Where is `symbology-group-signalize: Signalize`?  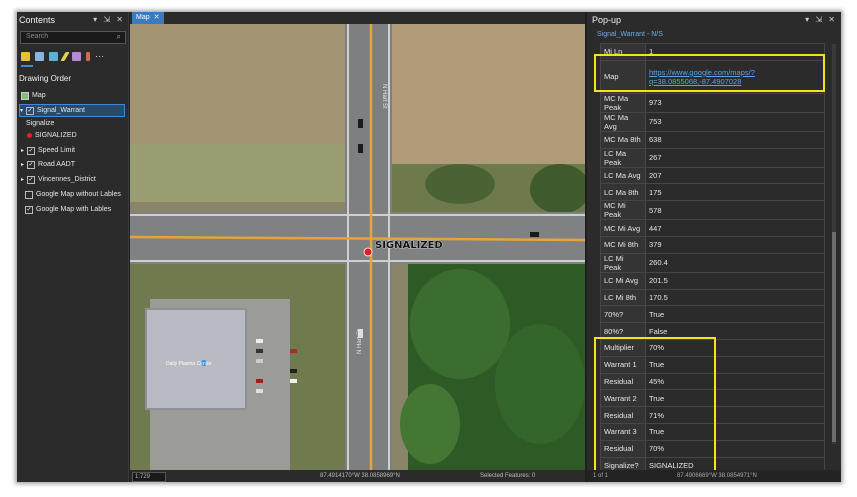 symbology-group-signalize: Signalize is located at coordinates (40, 123).